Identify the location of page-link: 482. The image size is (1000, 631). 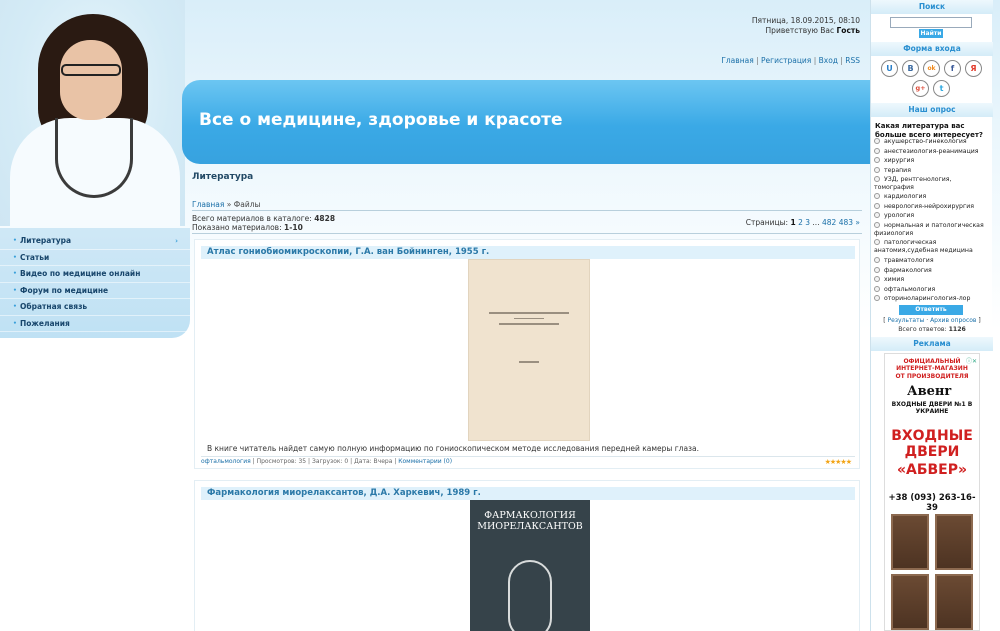
(829, 222).